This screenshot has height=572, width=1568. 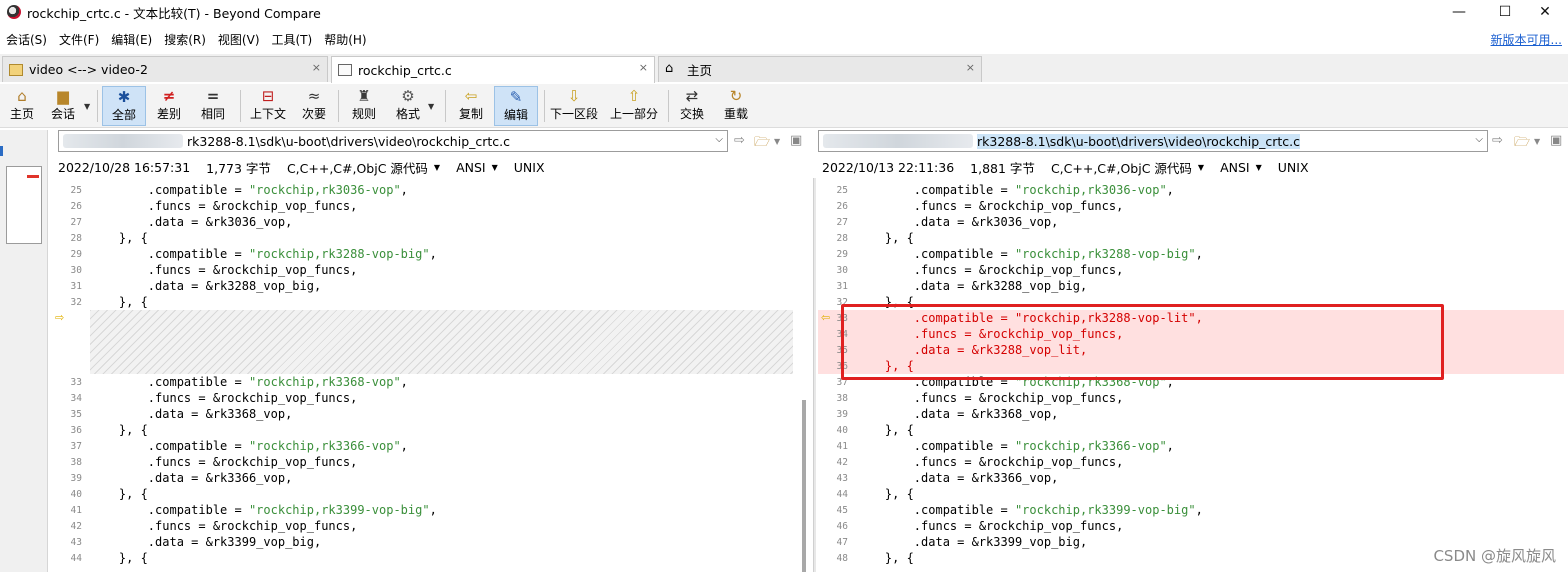 What do you see at coordinates (515, 115) in the screenshot?
I see `edit-label: 编辑` at bounding box center [515, 115].